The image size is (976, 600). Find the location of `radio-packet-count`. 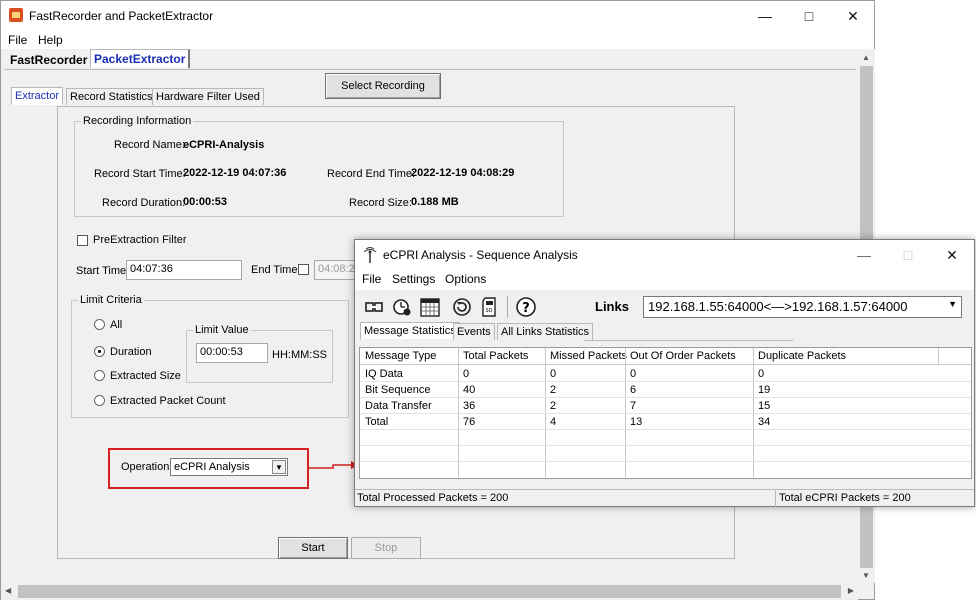

radio-packet-count is located at coordinates (99, 400).